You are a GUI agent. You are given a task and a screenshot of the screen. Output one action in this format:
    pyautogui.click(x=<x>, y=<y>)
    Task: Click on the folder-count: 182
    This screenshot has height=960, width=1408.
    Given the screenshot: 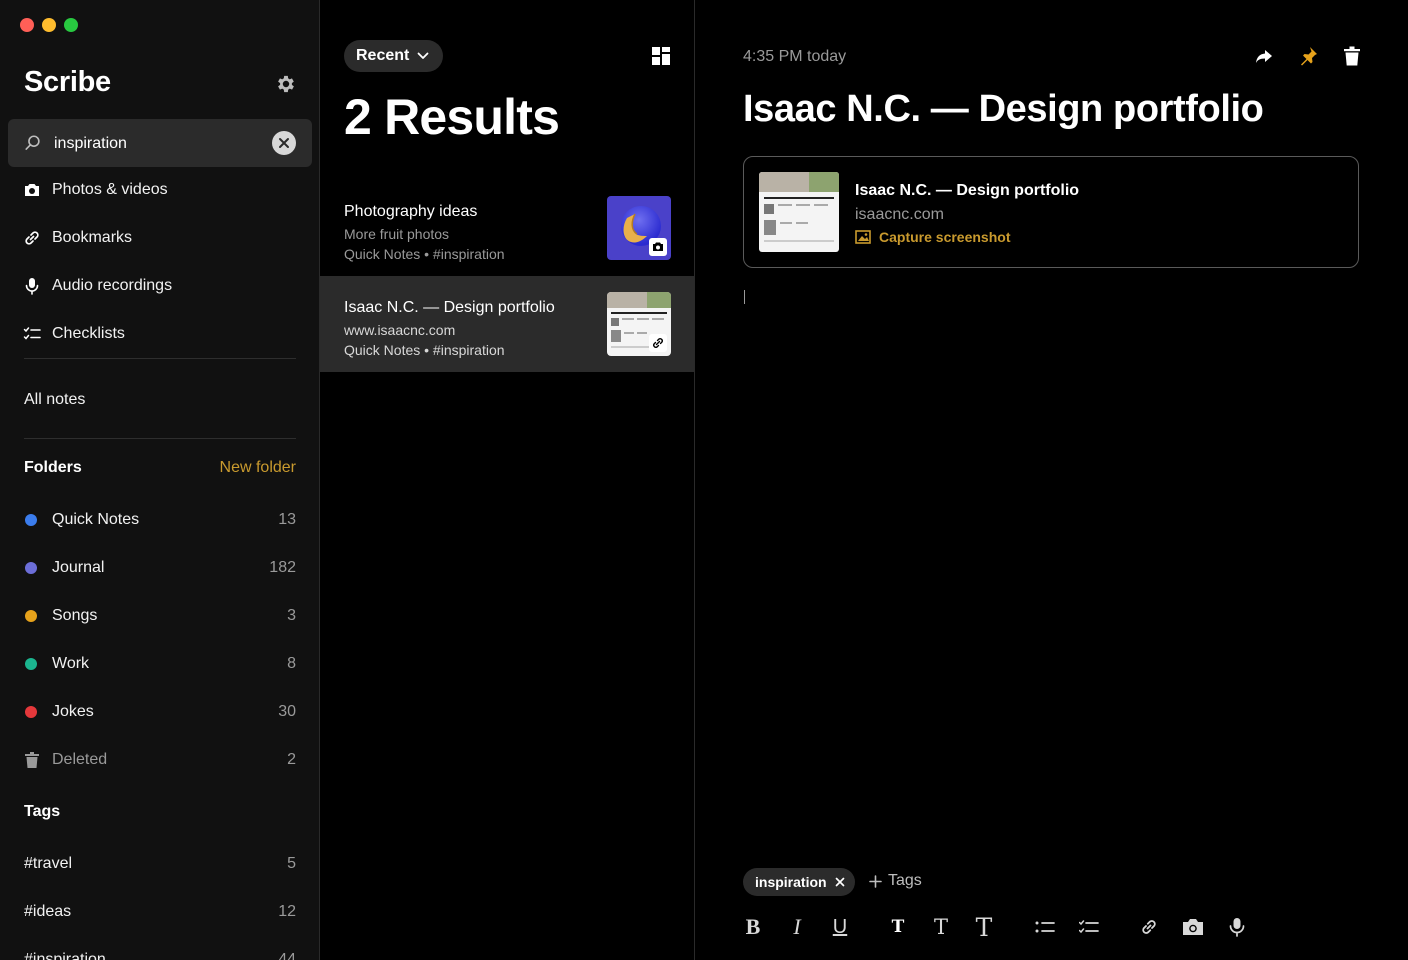 What is the action you would take?
    pyautogui.click(x=282, y=567)
    